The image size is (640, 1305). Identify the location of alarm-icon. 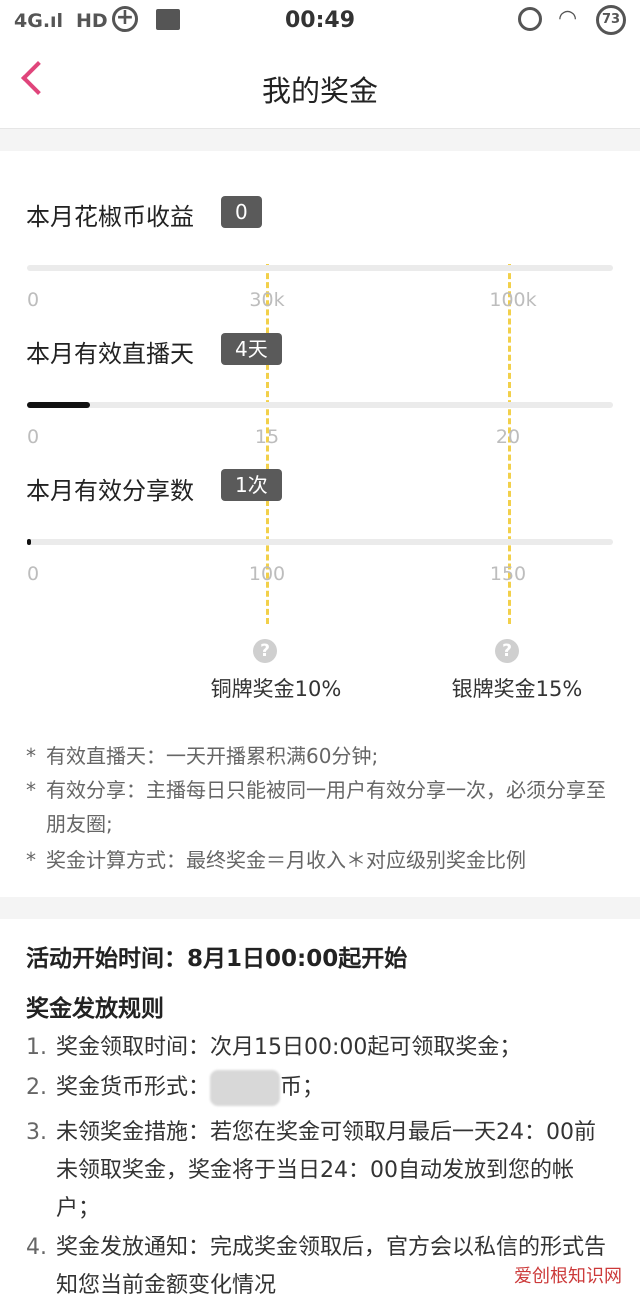
(530, 19).